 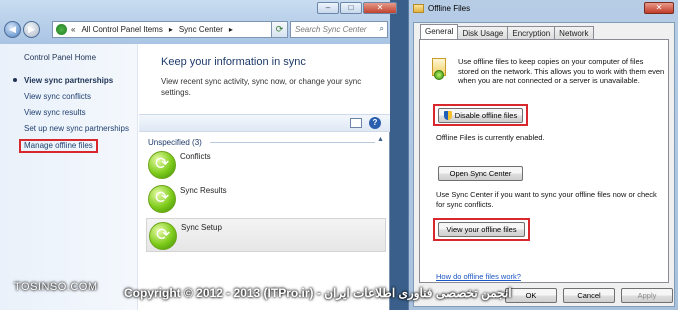 What do you see at coordinates (31, 29) in the screenshot?
I see `forward-button: ▶` at bounding box center [31, 29].